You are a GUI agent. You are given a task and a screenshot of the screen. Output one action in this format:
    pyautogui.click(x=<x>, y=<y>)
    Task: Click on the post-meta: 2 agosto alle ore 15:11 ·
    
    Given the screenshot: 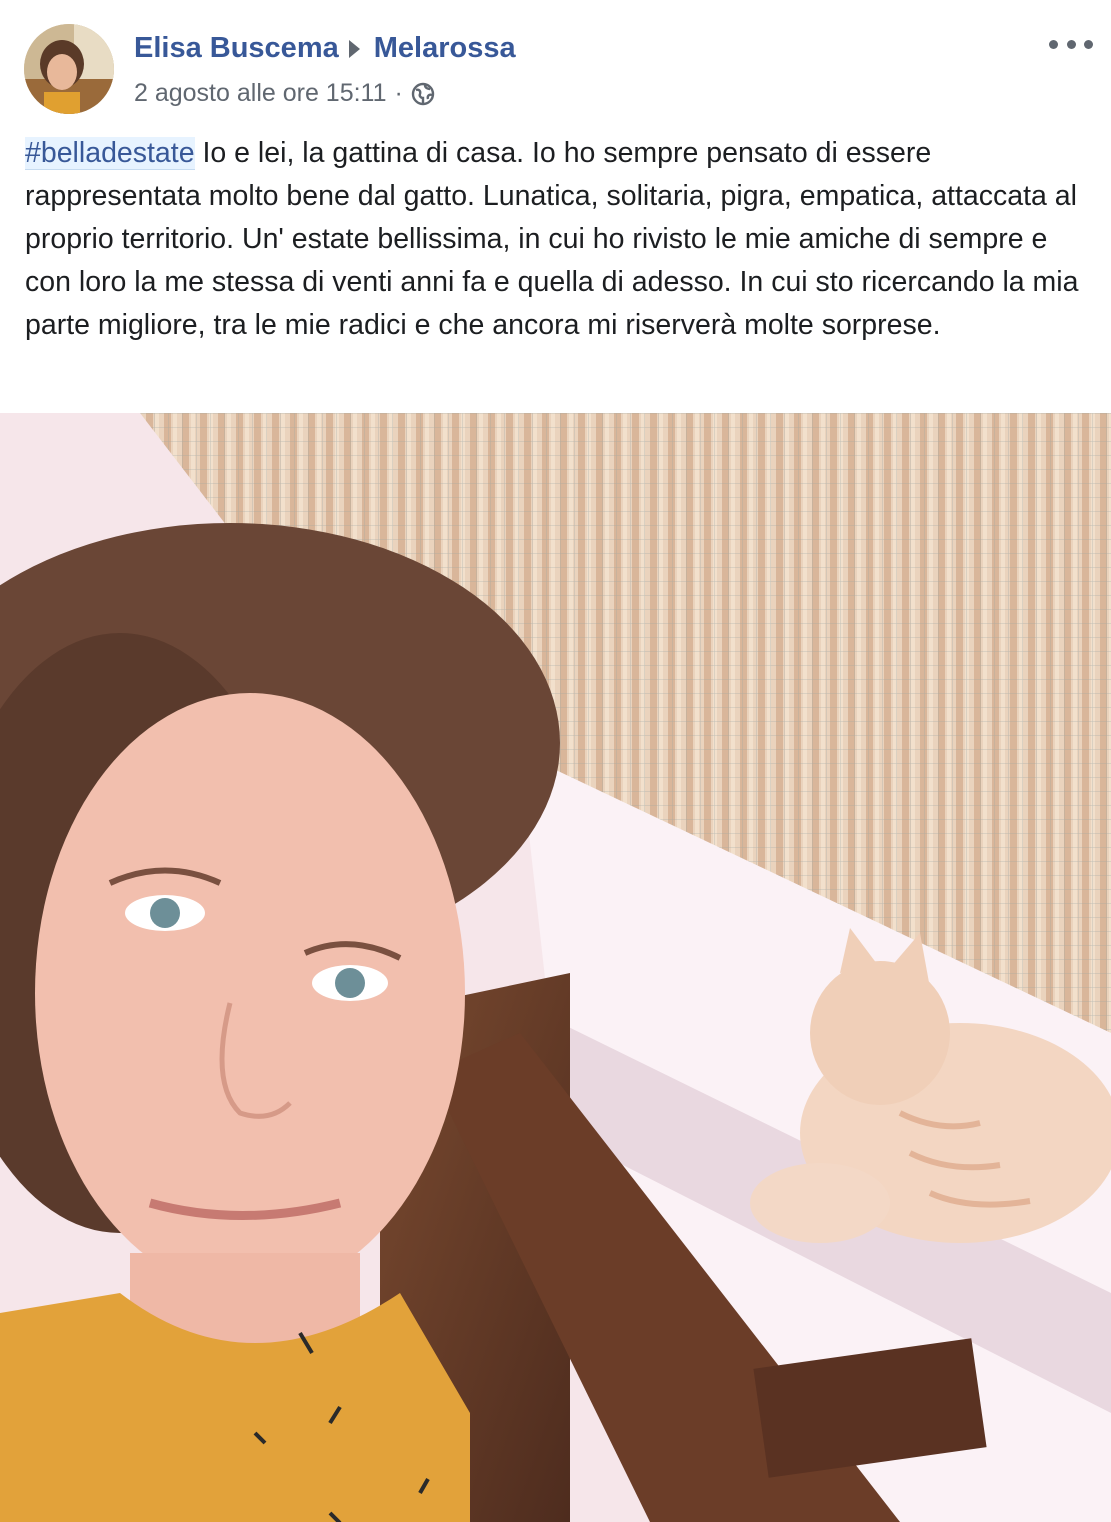 What is the action you would take?
    pyautogui.click(x=284, y=93)
    